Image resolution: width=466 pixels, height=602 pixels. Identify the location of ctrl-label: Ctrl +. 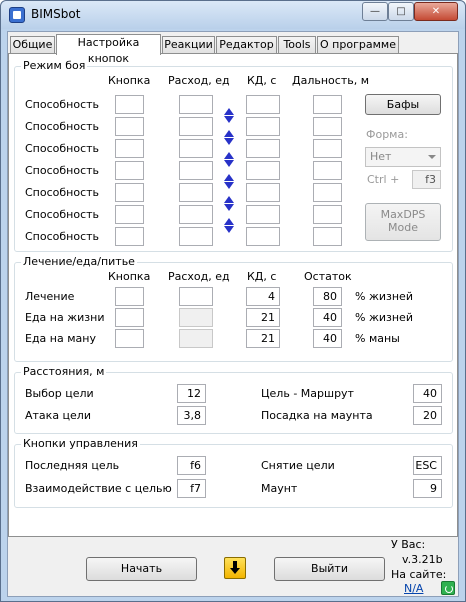
(383, 179).